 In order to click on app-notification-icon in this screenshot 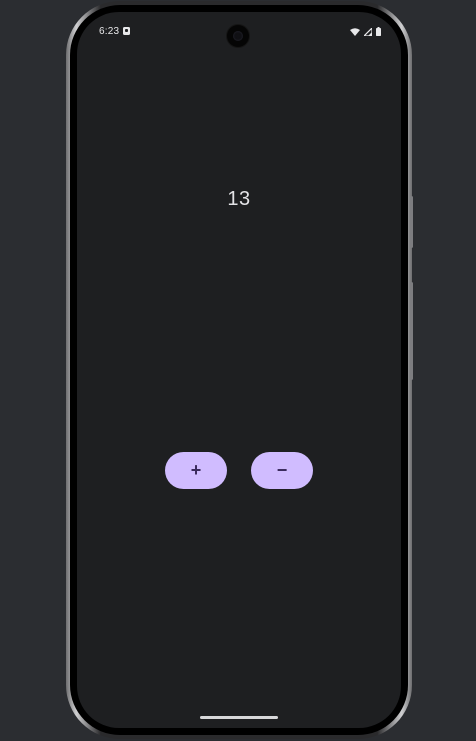, I will do `click(126, 31)`.